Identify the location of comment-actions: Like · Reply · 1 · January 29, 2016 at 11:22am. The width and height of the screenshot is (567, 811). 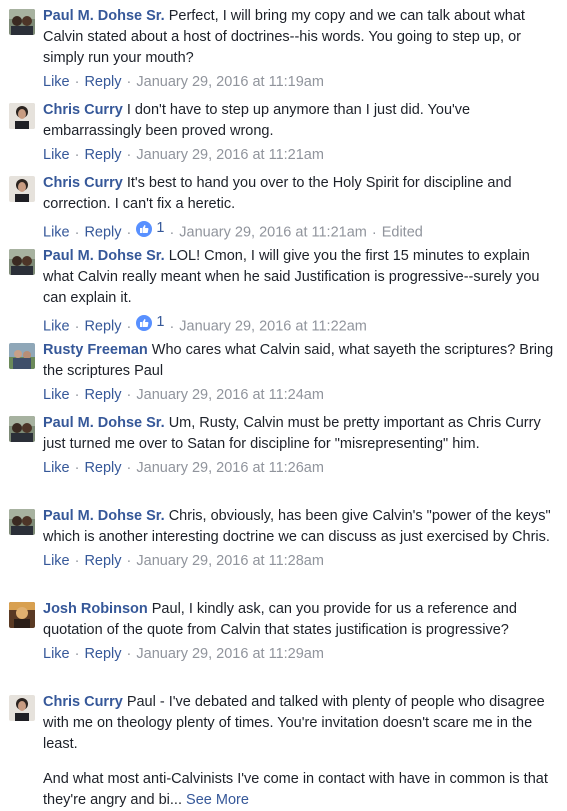
(300, 325).